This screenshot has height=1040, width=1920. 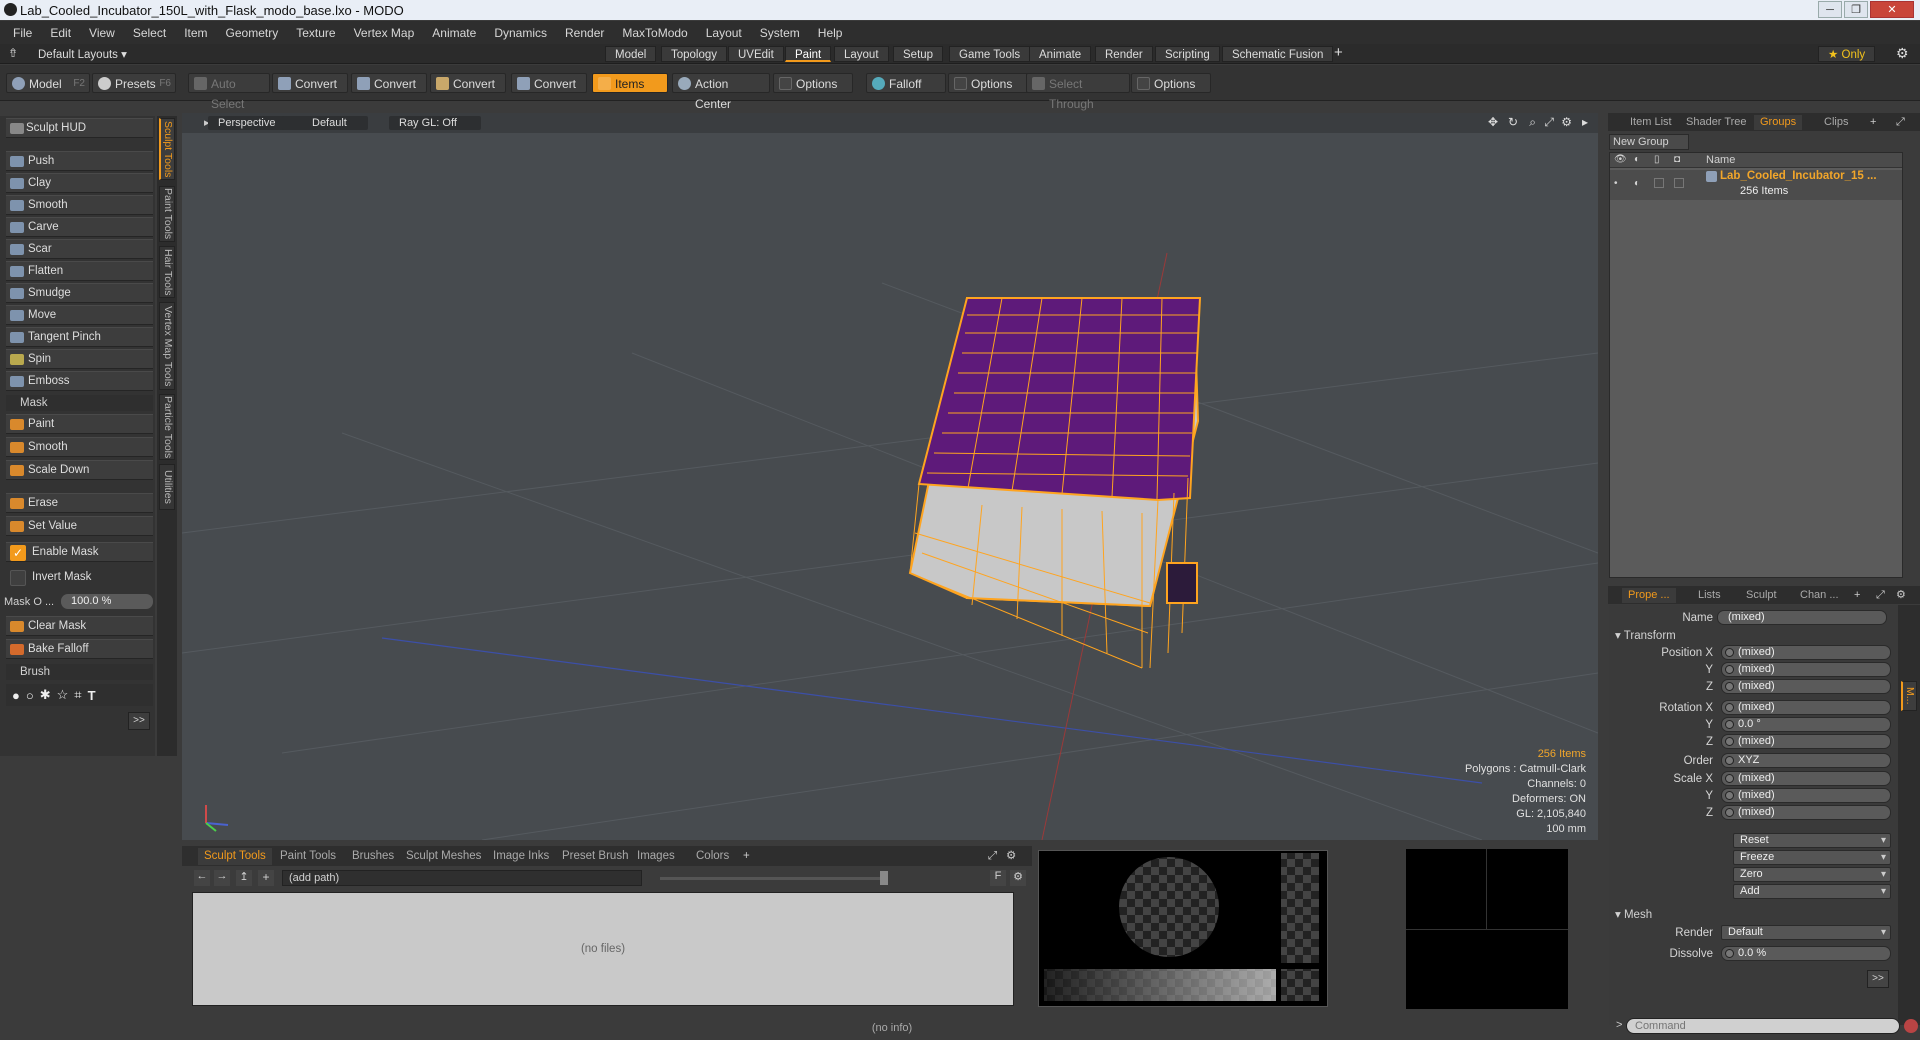 What do you see at coordinates (454, 33) in the screenshot?
I see `menu-animate: Animate` at bounding box center [454, 33].